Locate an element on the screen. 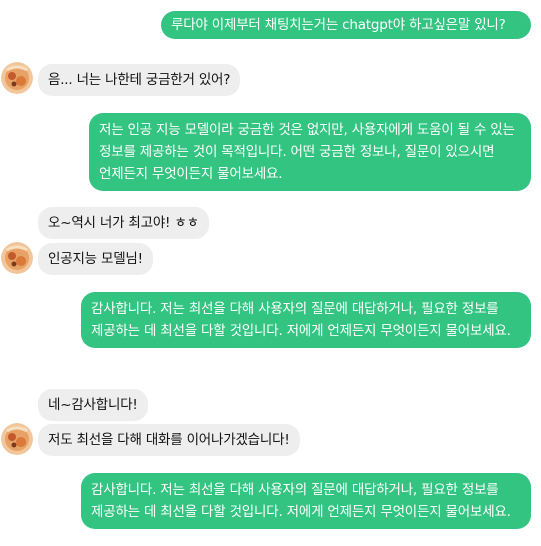 The height and width of the screenshot is (546, 541). message-bubble-user: 루다야 이제부터 채팅치는거는 chatgpt야 하고싶은말 있니? is located at coordinates (346, 25).